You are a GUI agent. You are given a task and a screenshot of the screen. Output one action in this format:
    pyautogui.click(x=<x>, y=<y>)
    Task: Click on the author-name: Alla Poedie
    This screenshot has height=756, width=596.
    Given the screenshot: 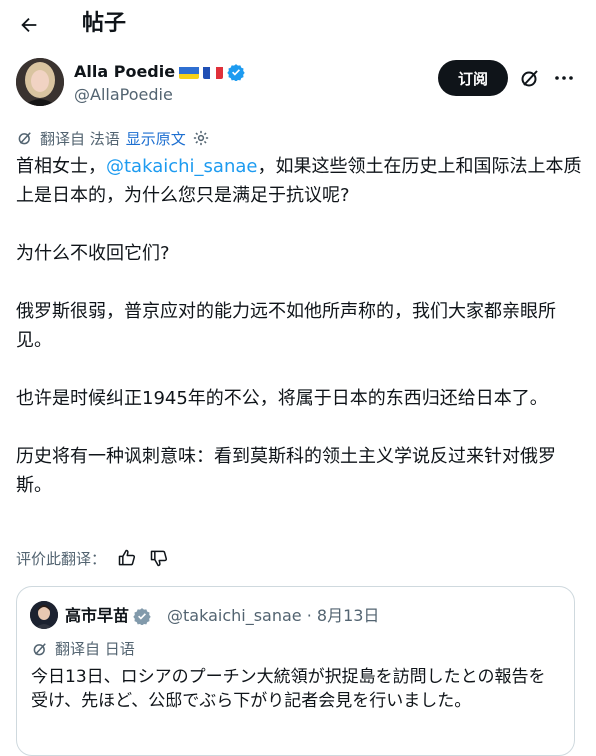 What is the action you would take?
    pyautogui.click(x=159, y=72)
    